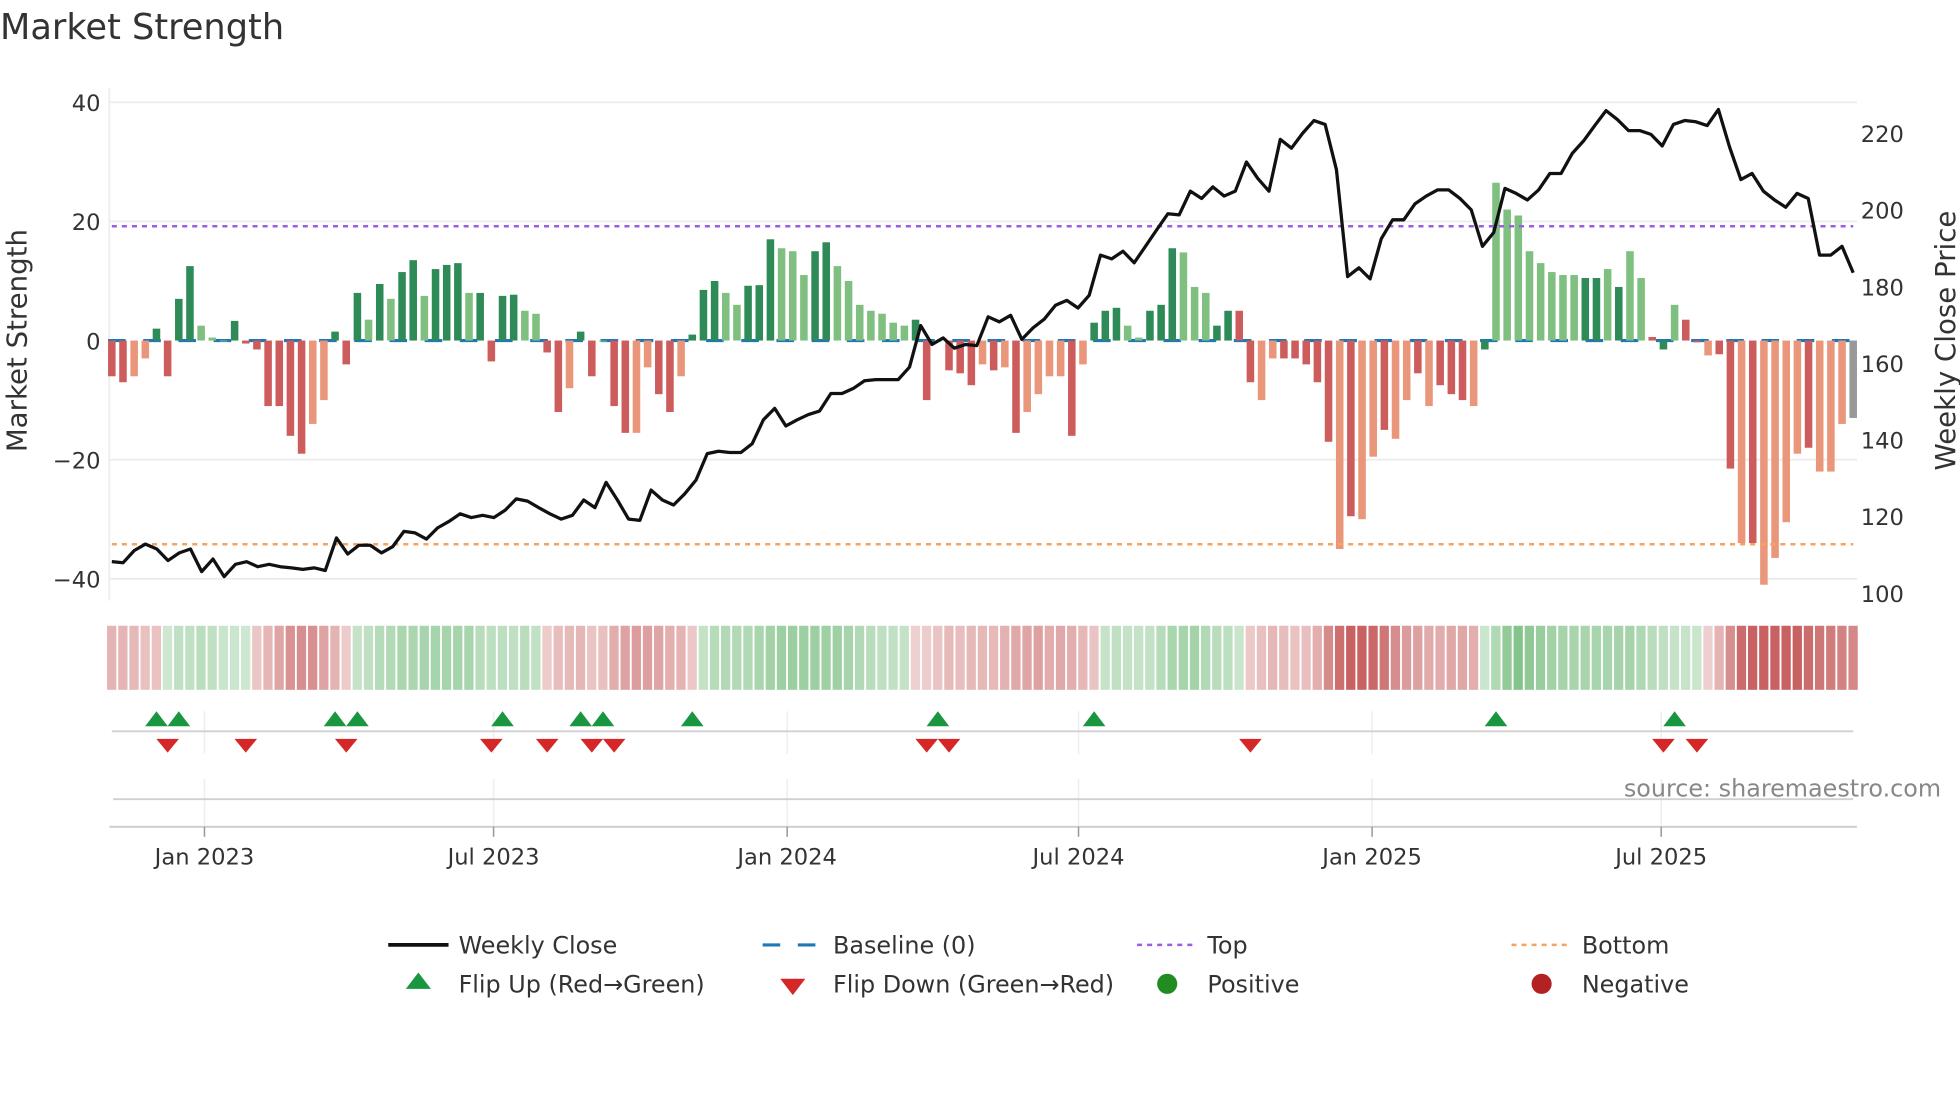  Describe the element at coordinates (973, 985) in the screenshot. I see `legend-label: Flip Down (Green→Red)` at that location.